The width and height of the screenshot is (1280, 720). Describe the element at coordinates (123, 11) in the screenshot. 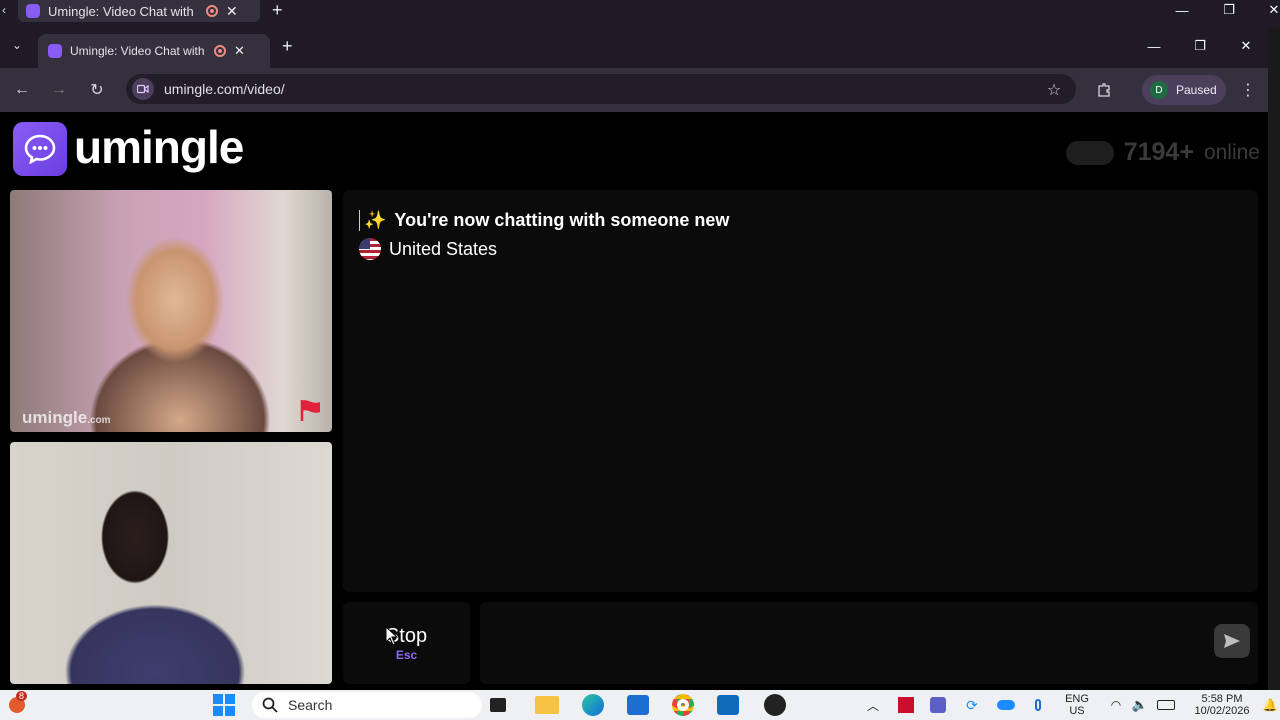

I see `outer-tab-title: Umingle: Video Chat with St` at that location.